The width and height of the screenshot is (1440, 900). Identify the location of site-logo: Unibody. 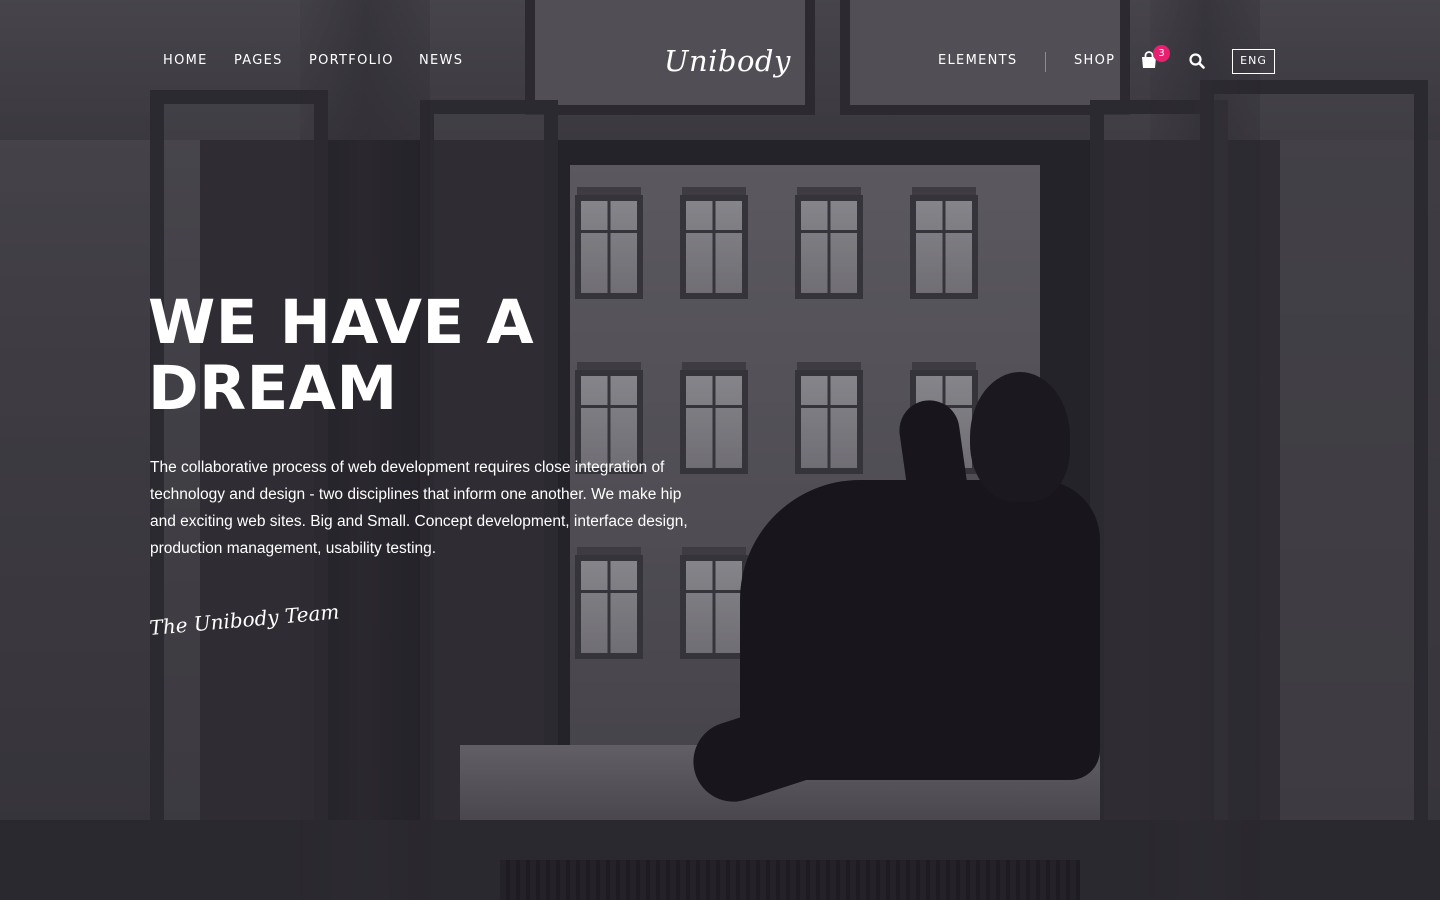
(727, 67).